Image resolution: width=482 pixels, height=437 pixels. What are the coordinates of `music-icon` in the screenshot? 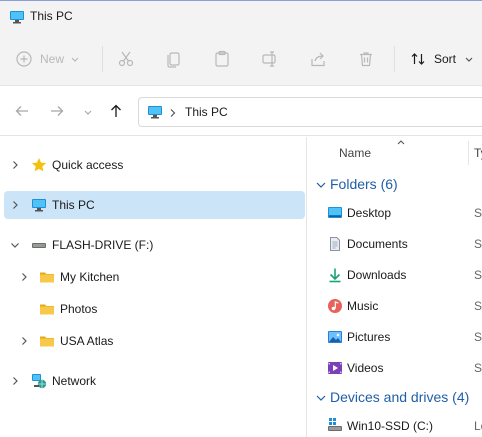 It's located at (335, 306).